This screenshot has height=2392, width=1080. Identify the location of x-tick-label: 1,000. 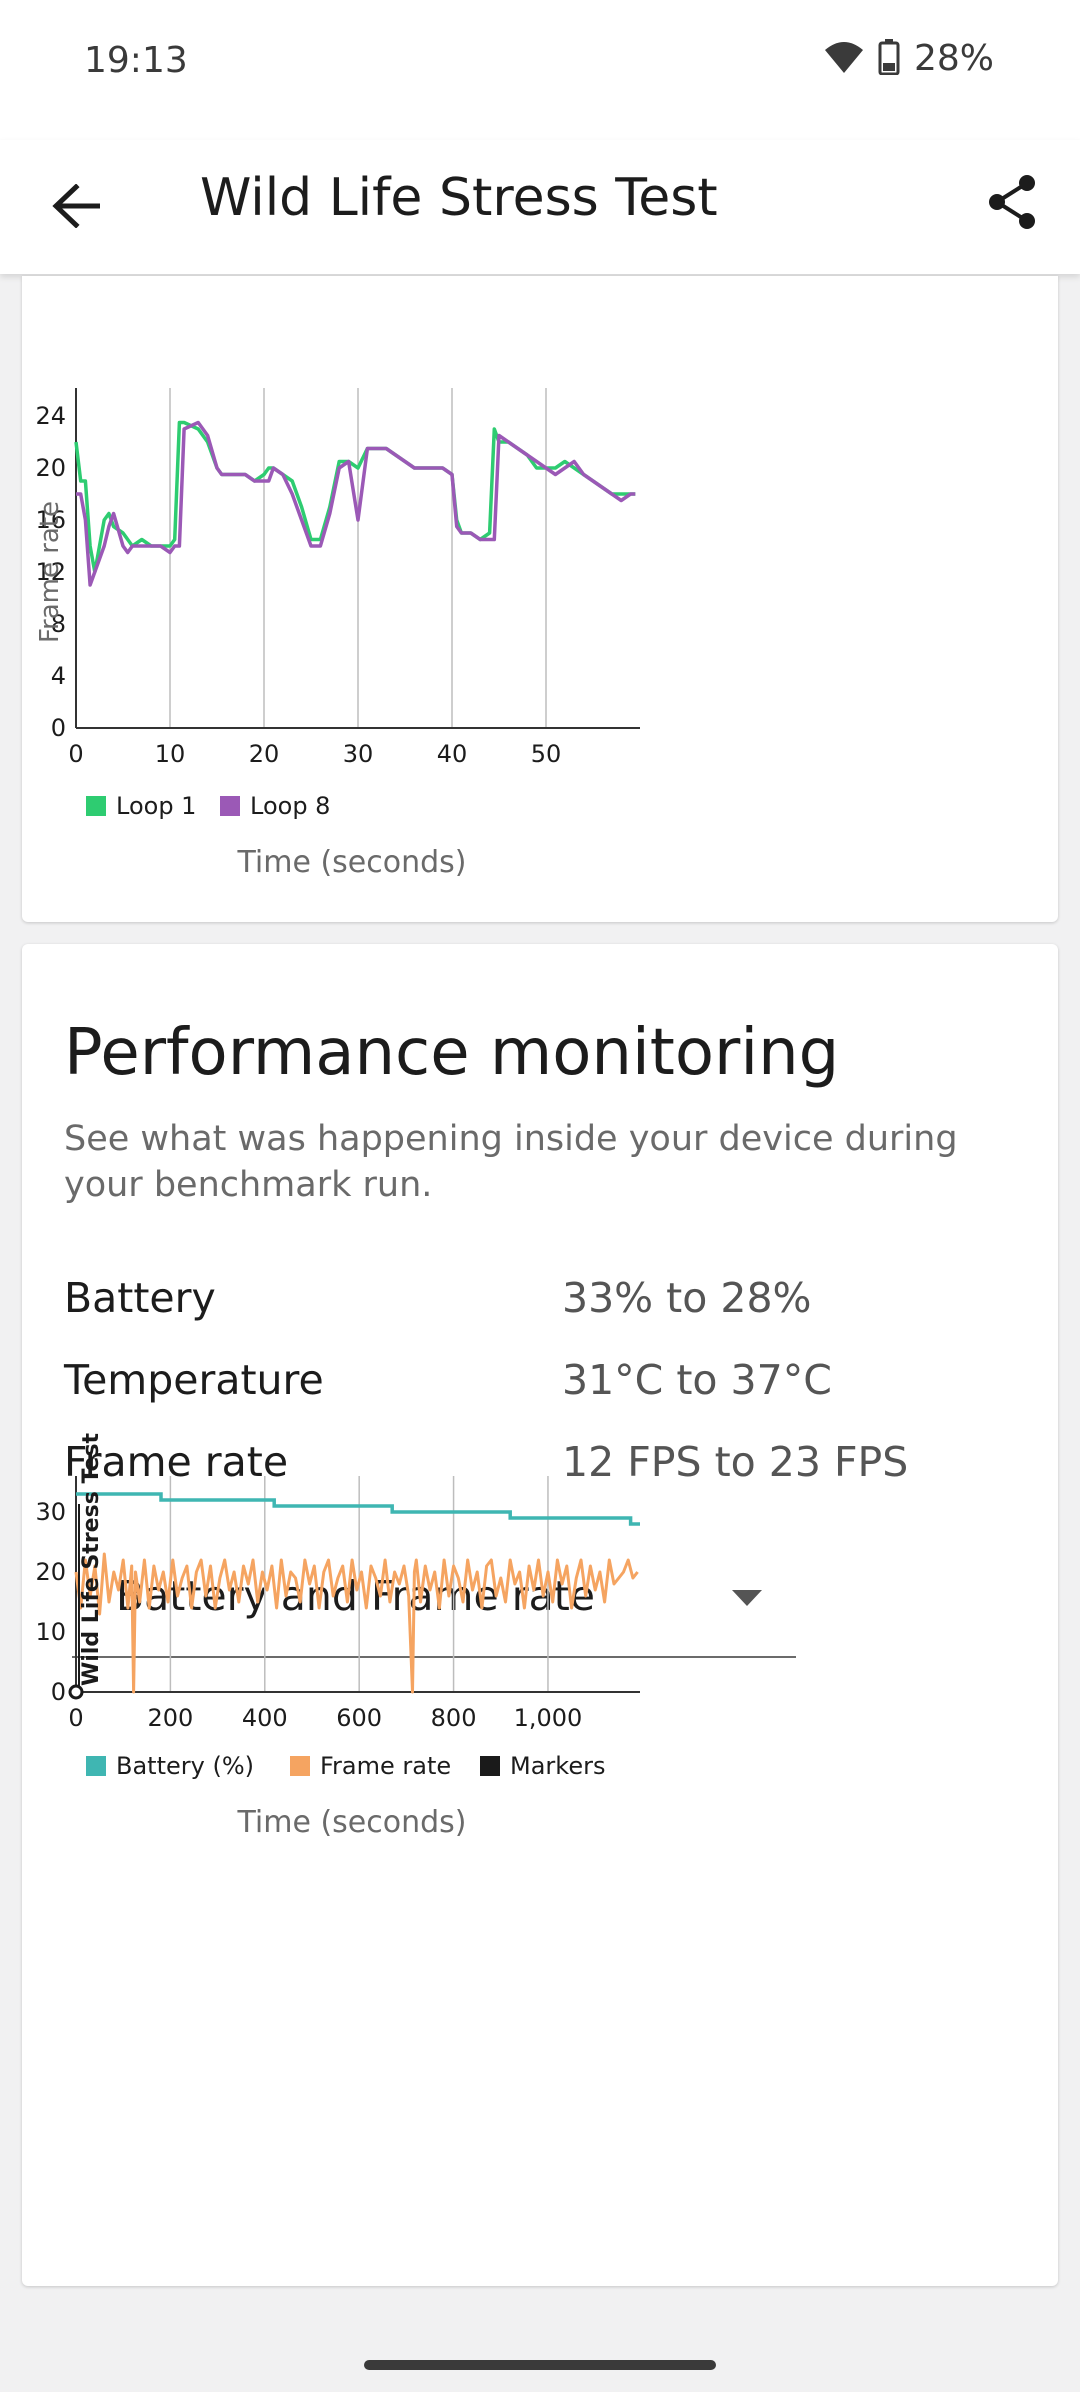
(548, 1718).